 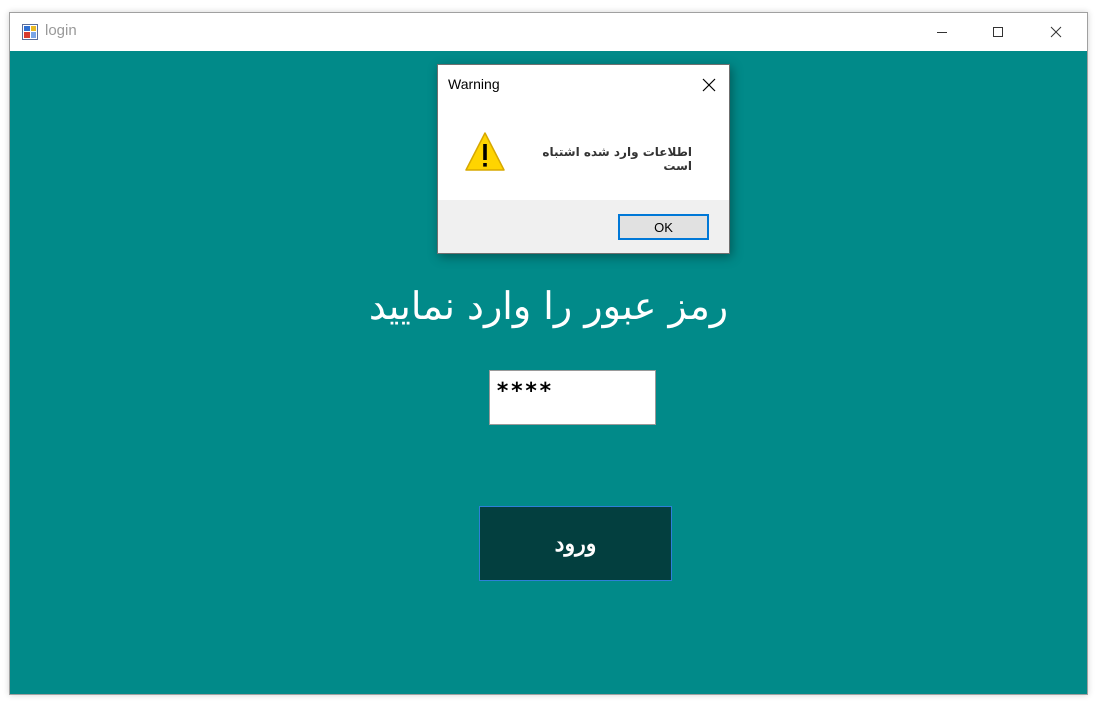 I want to click on password-prompt-heading: رمز عبور را وارد نمایید, so click(x=548, y=306).